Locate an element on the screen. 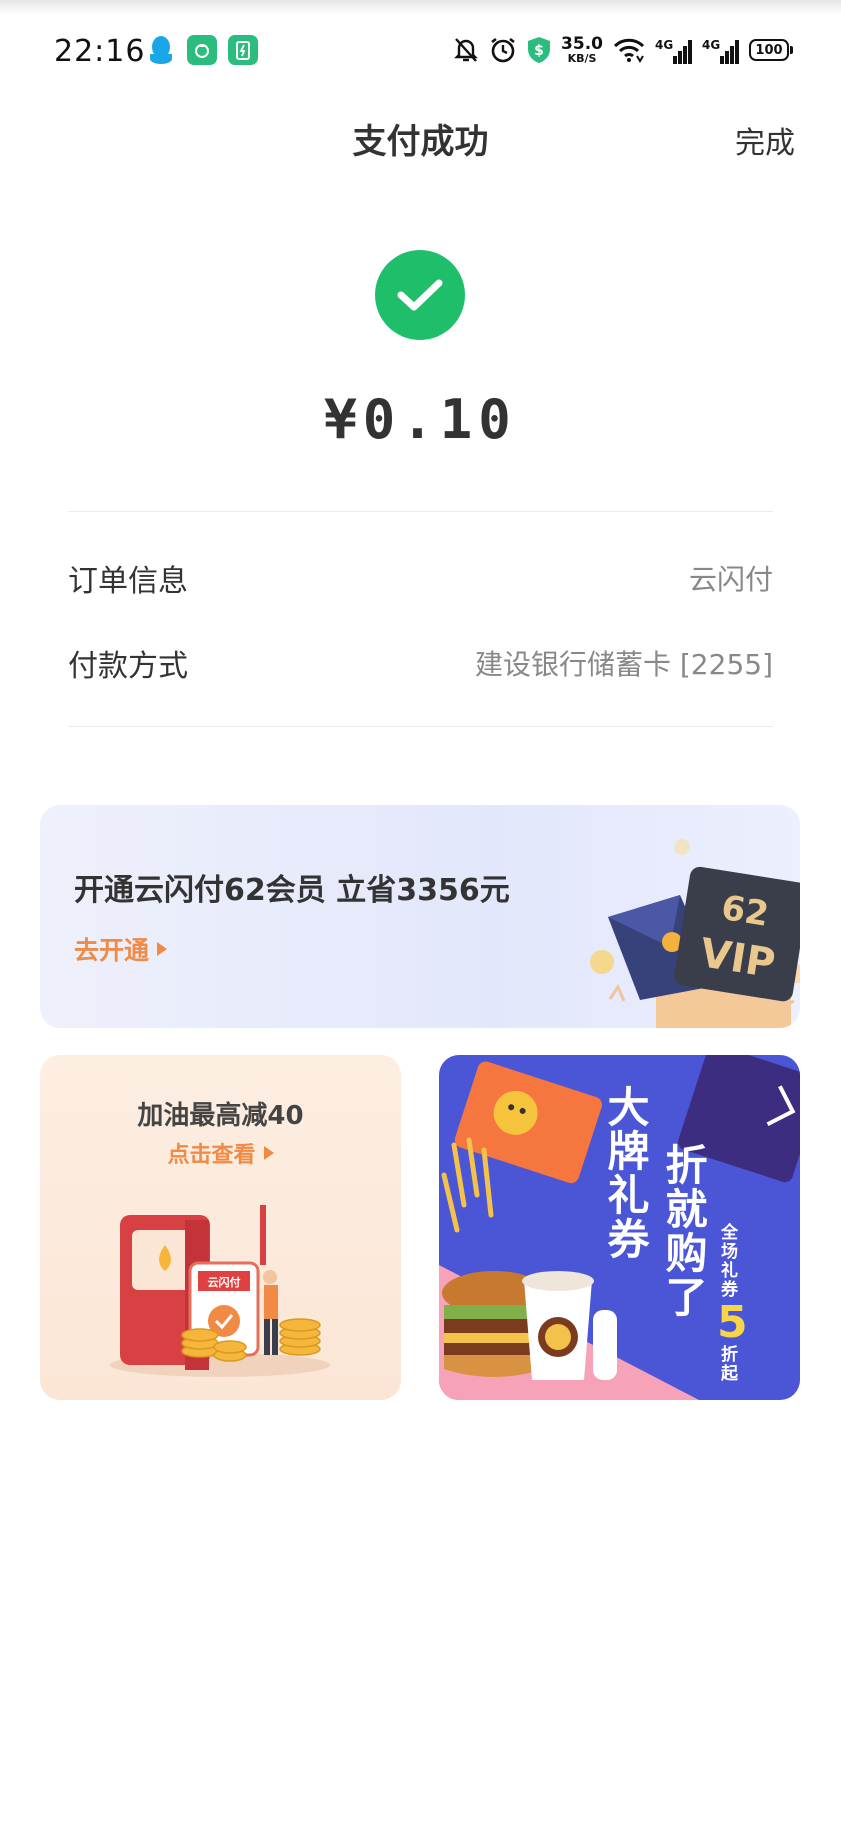 The image size is (841, 1839). order-info-value: 云闪付 is located at coordinates (730, 579).